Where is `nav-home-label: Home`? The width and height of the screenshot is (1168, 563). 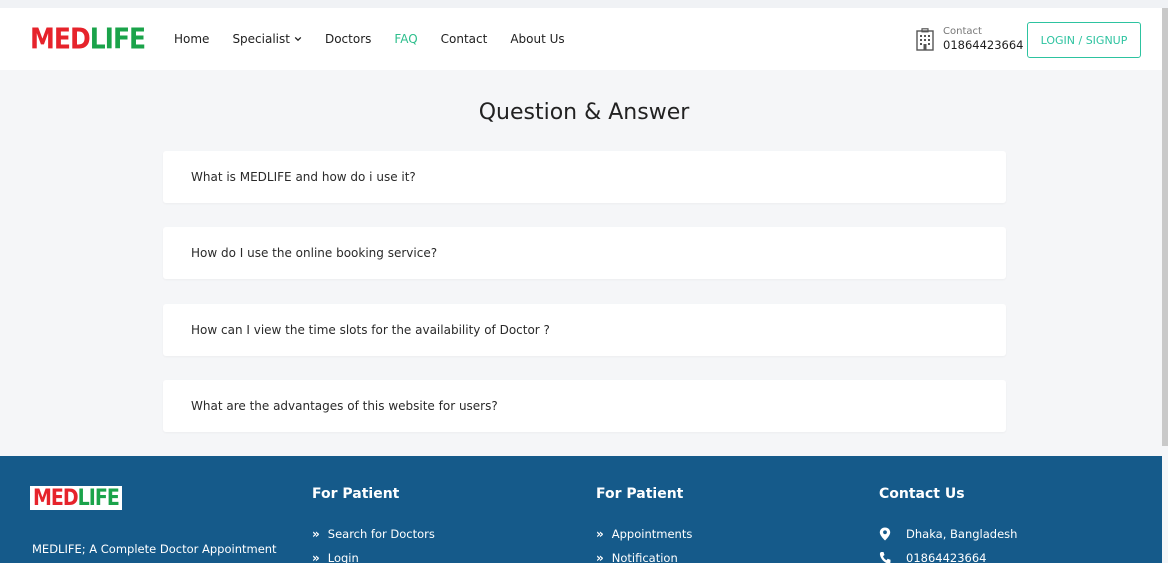
nav-home-label: Home is located at coordinates (192, 39).